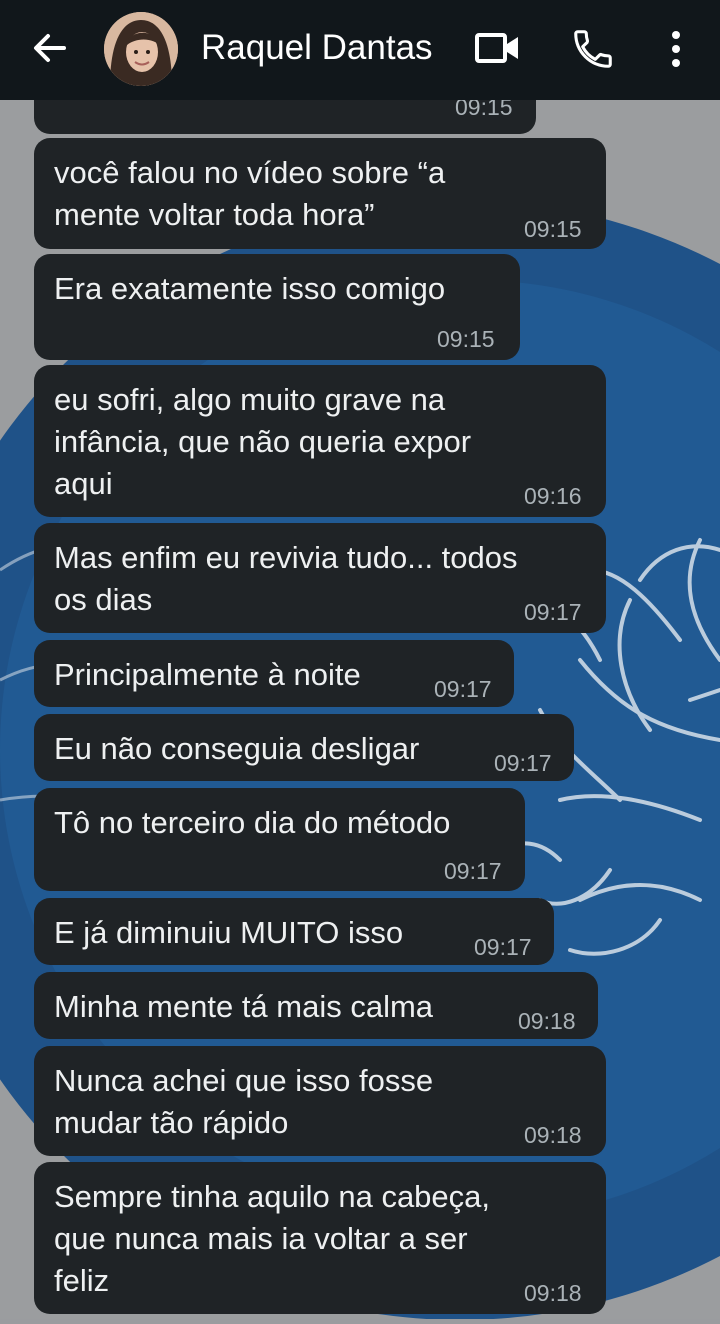  What do you see at coordinates (317, 48) in the screenshot?
I see `contact-name: Raquel Dantas` at bounding box center [317, 48].